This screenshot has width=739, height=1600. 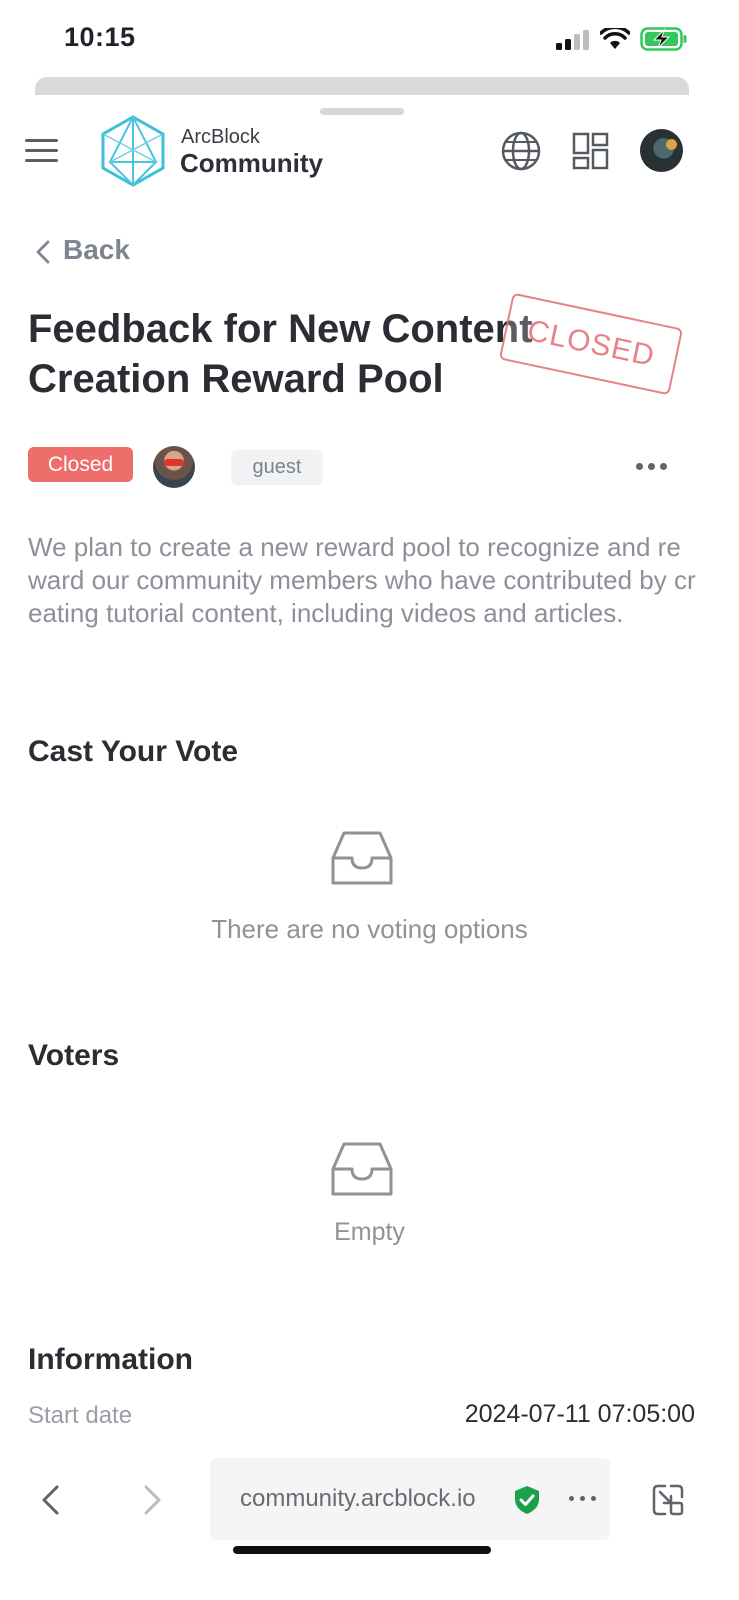 I want to click on browser-more-icon, so click(x=582, y=1498).